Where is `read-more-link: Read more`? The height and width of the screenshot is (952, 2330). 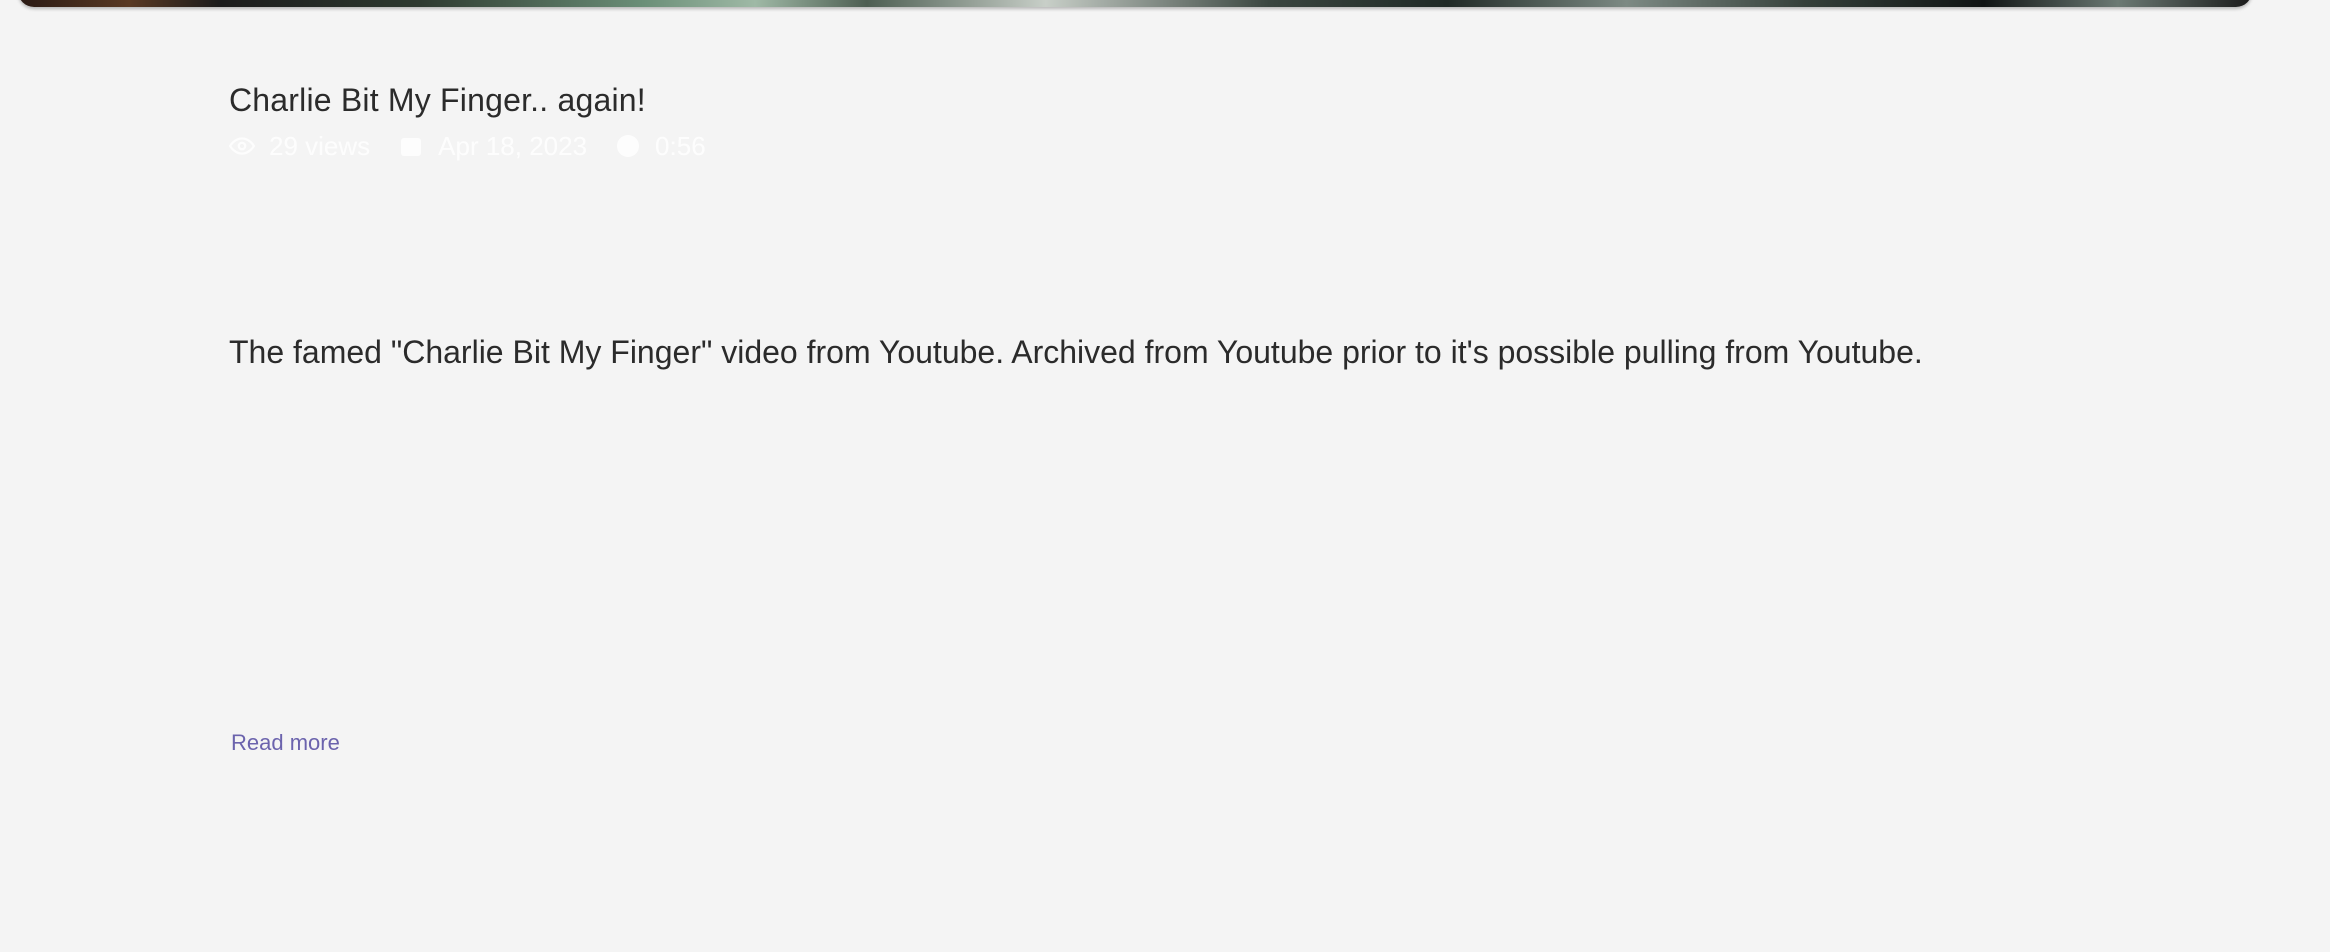 read-more-link: Read more is located at coordinates (285, 743).